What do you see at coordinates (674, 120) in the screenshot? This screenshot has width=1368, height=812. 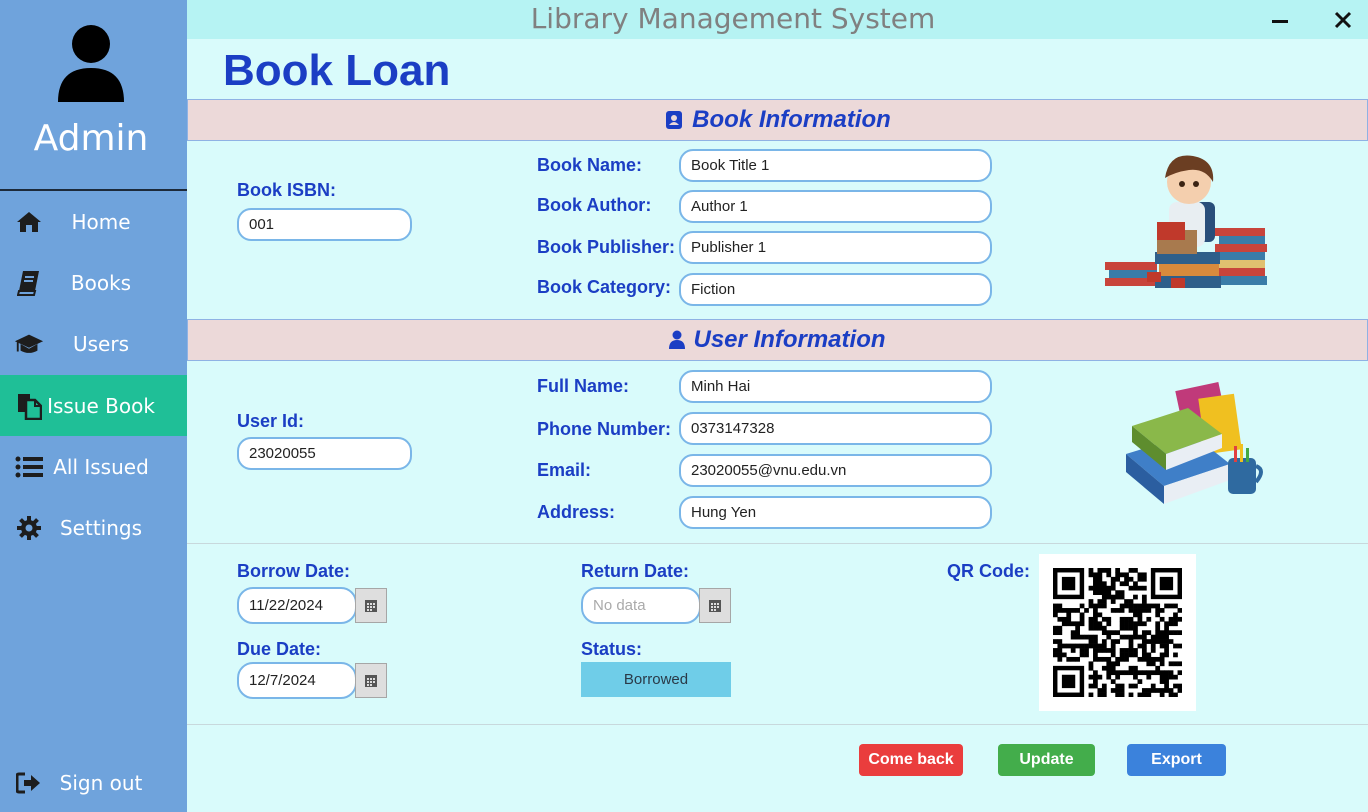 I see `address-book-icon` at bounding box center [674, 120].